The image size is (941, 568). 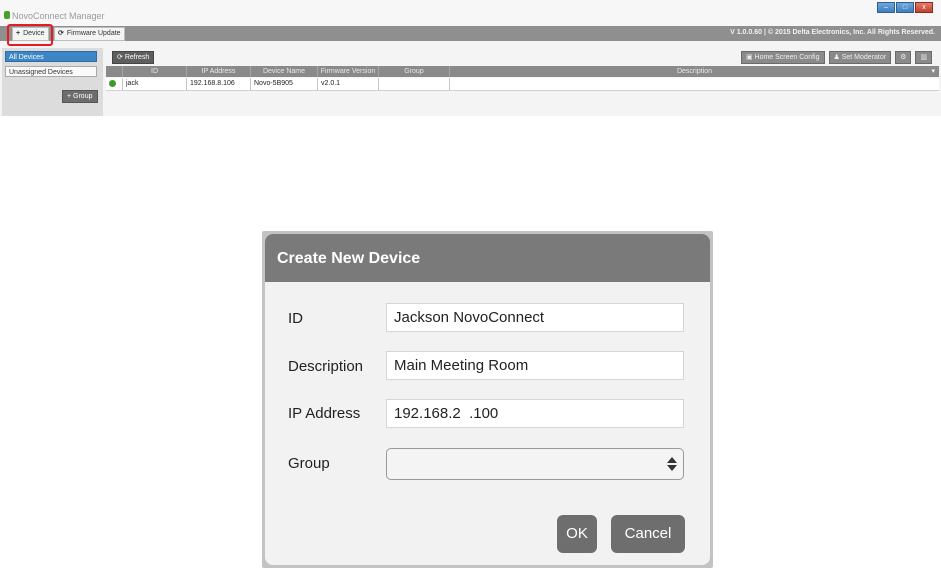 What do you see at coordinates (535, 365) in the screenshot?
I see `description-input` at bounding box center [535, 365].